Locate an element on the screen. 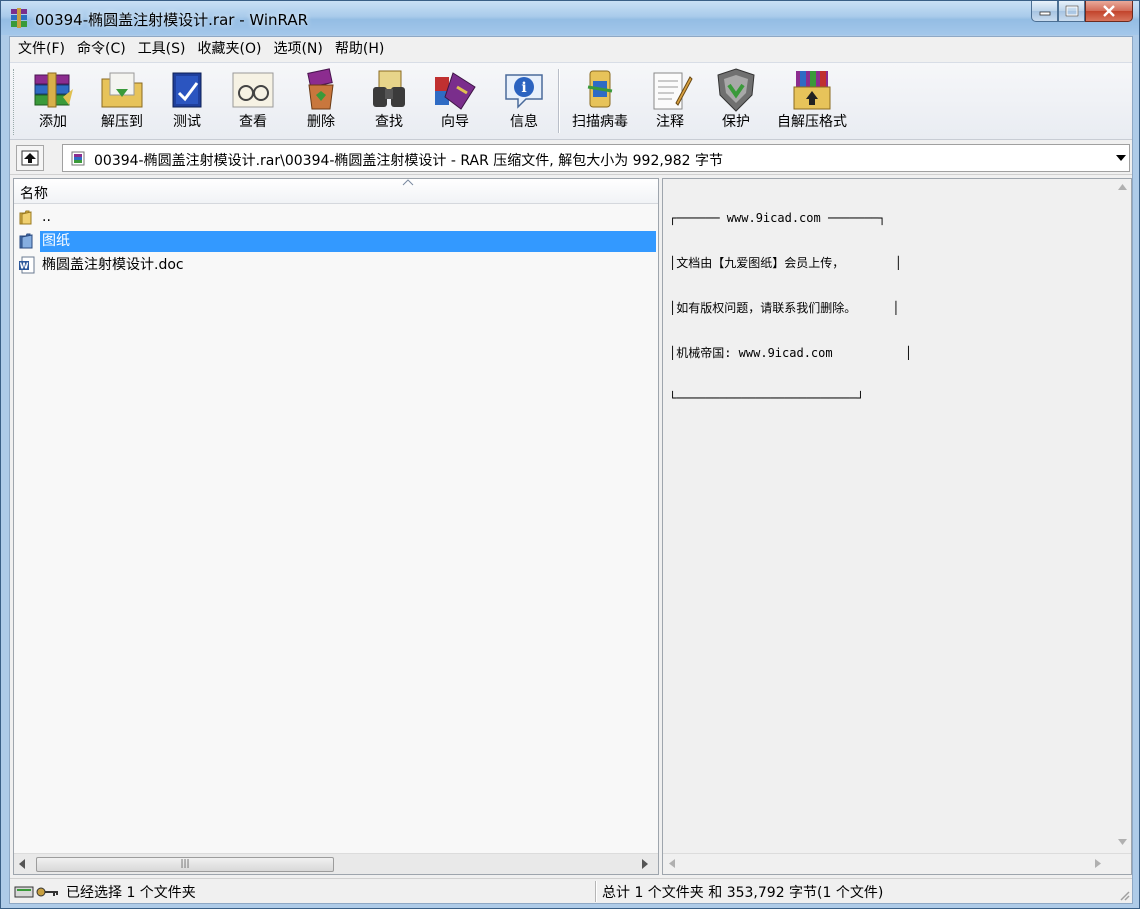 This screenshot has height=909, width=1140. test-book-icon is located at coordinates (187, 90).